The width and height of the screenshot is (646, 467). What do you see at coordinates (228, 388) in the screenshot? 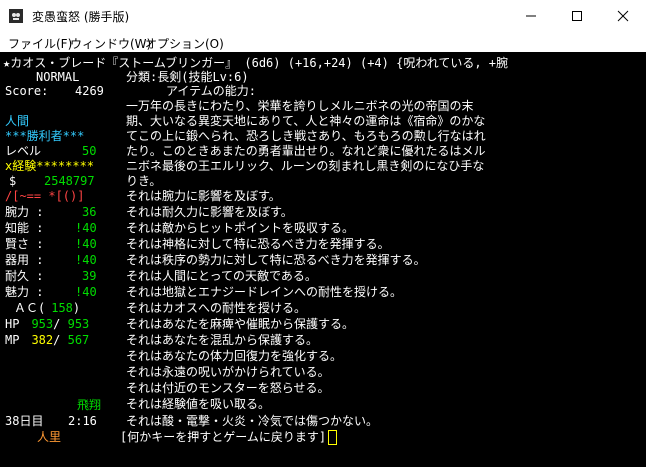
I see `property-line: それは付近のモンスターを怒らせる。` at bounding box center [228, 388].